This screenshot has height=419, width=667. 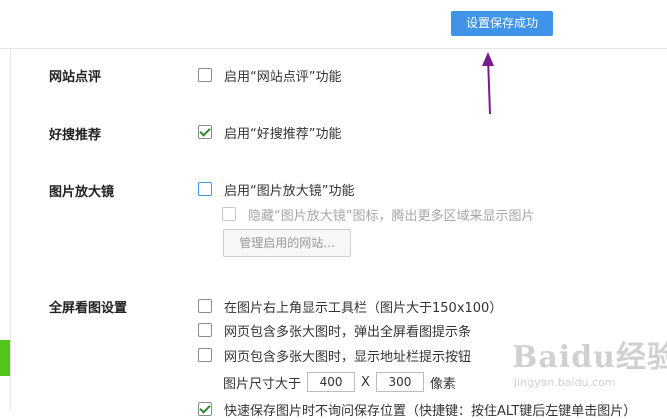 I want to click on fullscreen-prompt-bar-label: 网页包含多张大图时，弹出全屏看图提示条, so click(x=348, y=332).